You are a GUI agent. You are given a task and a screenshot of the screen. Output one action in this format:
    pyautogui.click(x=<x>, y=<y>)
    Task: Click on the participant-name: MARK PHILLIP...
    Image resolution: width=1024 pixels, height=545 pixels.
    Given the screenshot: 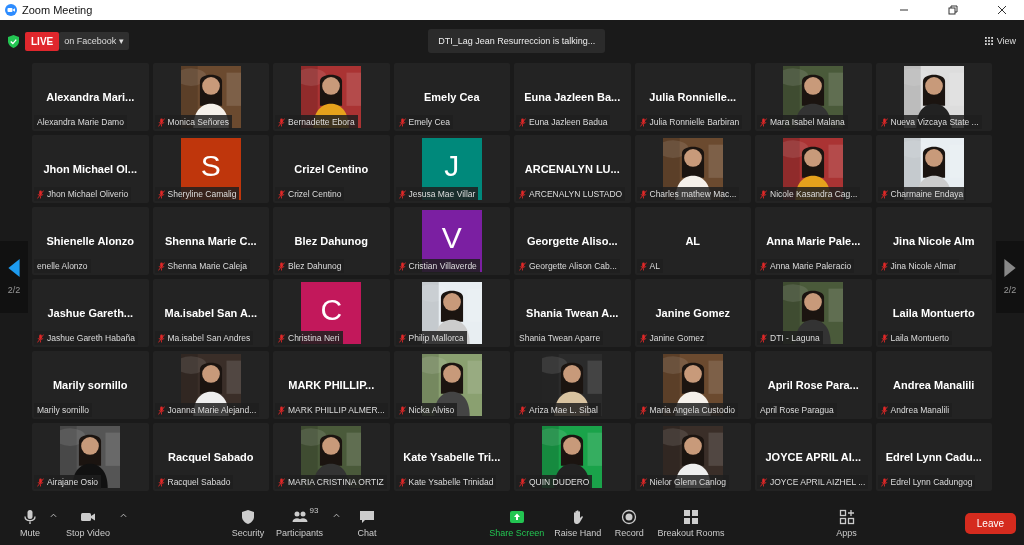 What is the action you would take?
    pyautogui.click(x=331, y=385)
    